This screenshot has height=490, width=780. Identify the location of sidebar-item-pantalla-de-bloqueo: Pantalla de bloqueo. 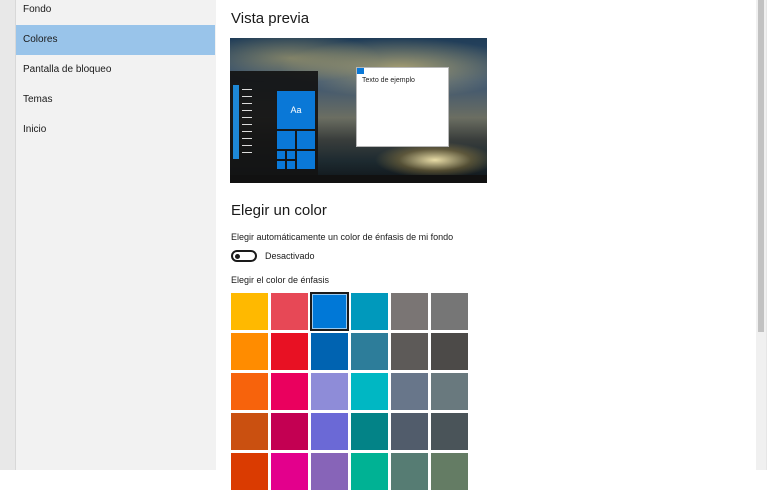
(115, 70).